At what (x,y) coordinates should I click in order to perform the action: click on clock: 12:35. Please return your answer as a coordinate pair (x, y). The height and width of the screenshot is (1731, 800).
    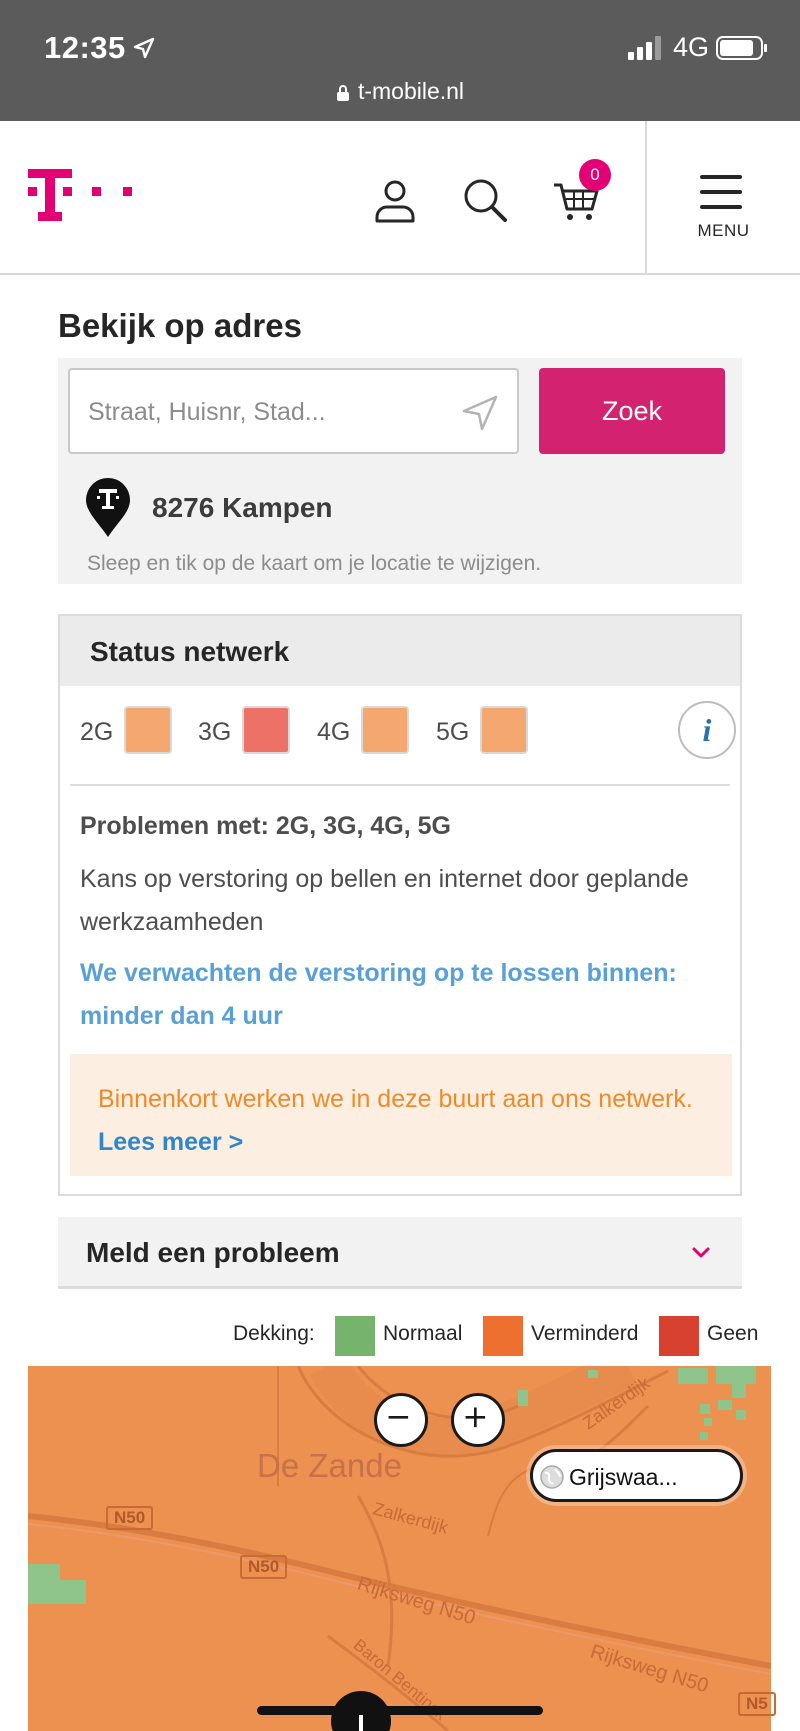
    Looking at the image, I should click on (85, 47).